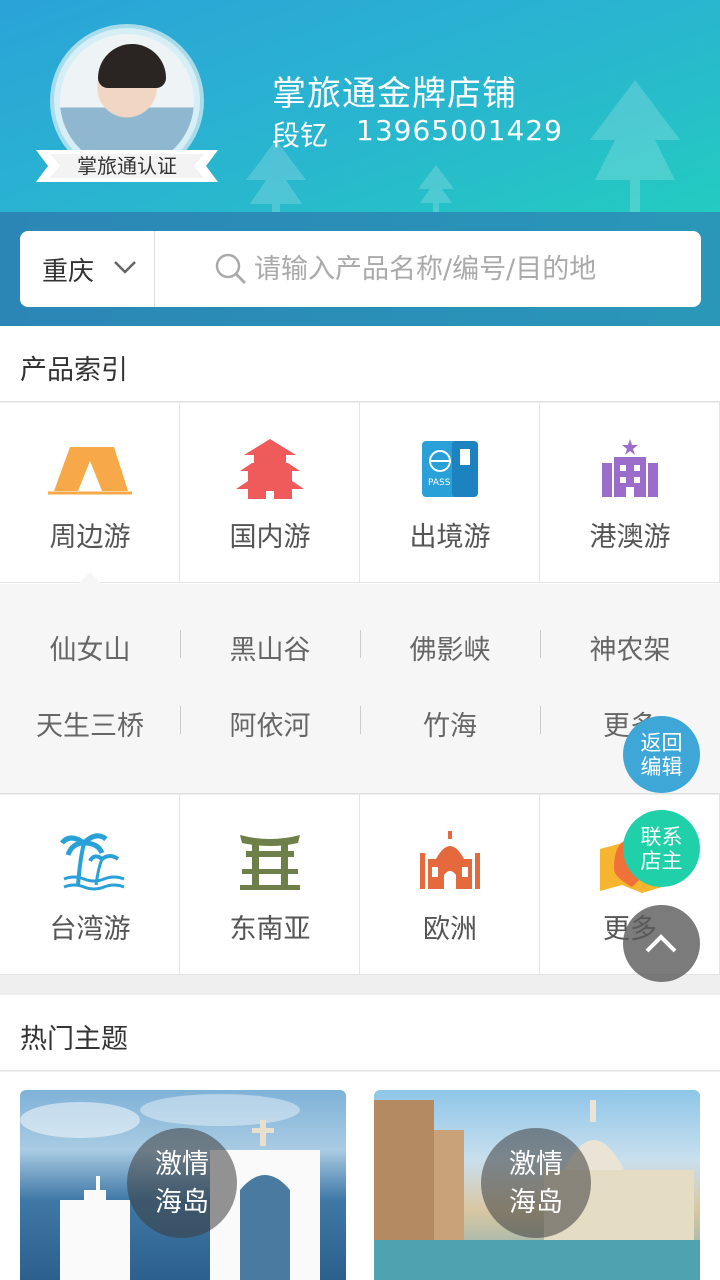 Image resolution: width=720 pixels, height=1280 pixels. I want to click on sub-item: 黑山谷, so click(270, 647).